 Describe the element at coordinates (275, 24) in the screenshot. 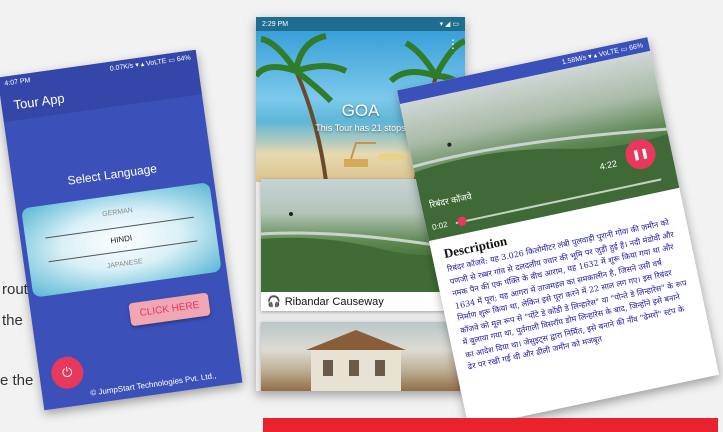

I see `status-time: 2:29 PM` at that location.